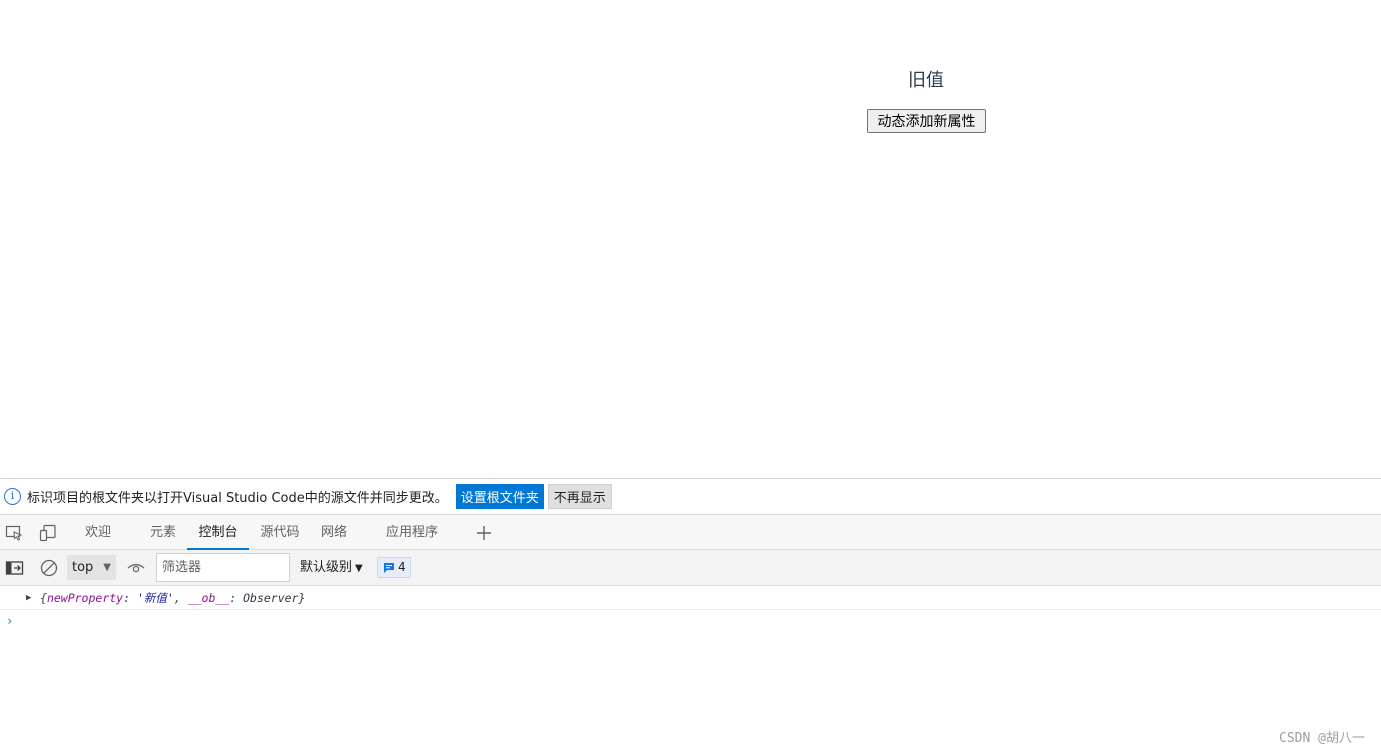 The image size is (1381, 746). Describe the element at coordinates (1322, 738) in the screenshot. I see `watermark: CSDN @胡八一` at that location.